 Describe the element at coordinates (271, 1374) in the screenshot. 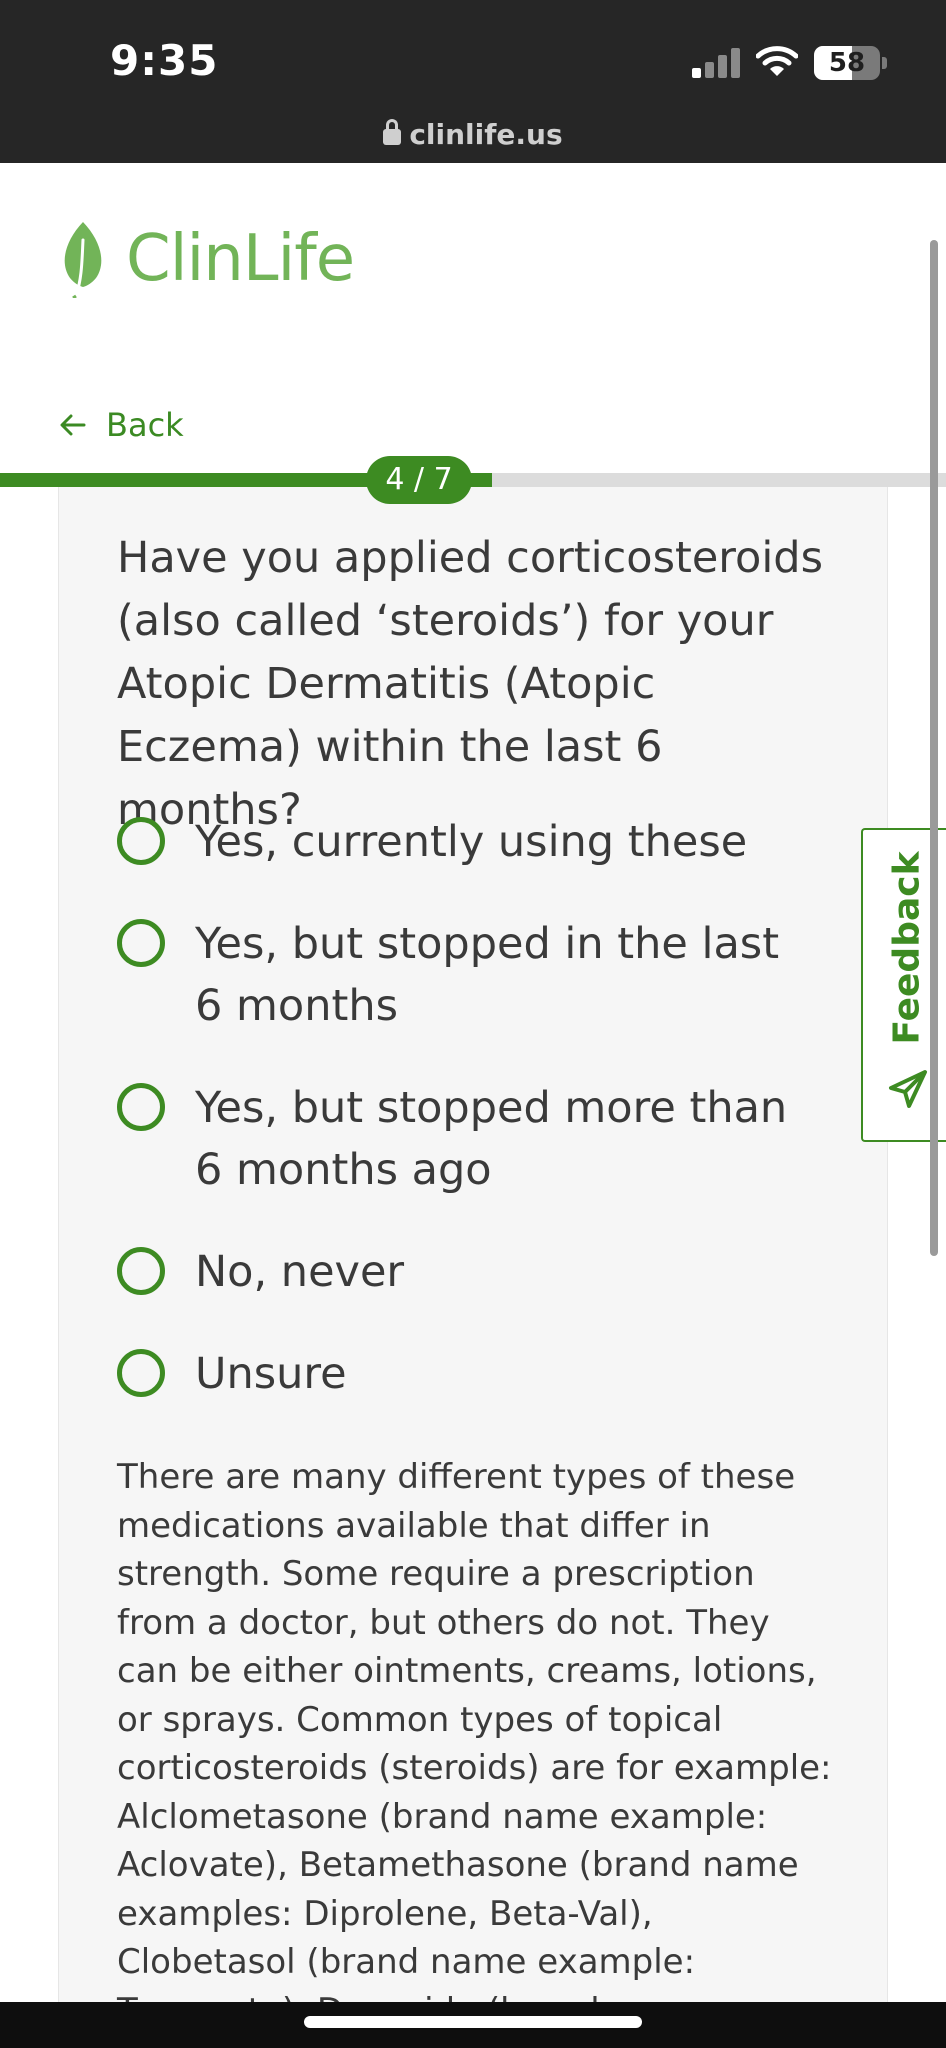

I see `option-label: Unsure` at that location.